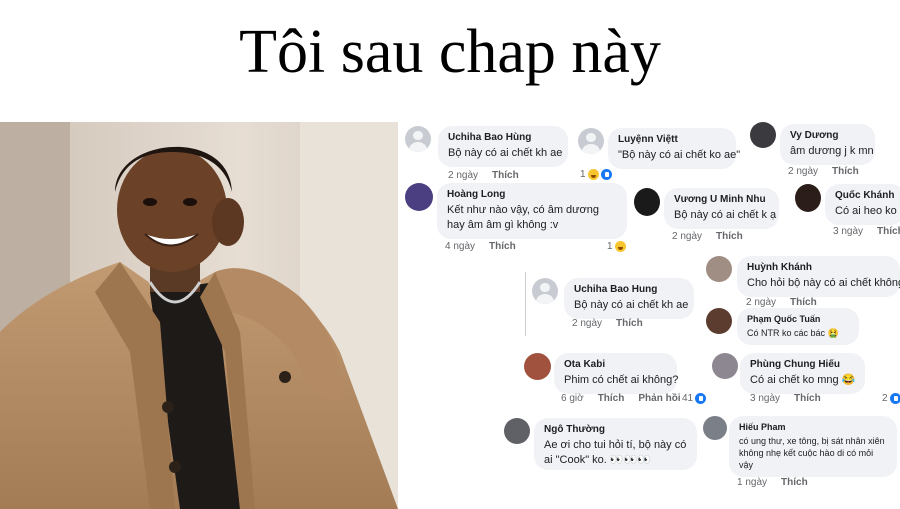 This screenshot has height=509, width=900. I want to click on comment-bubble: Uchiha Bao Hùng Bộ này có ai chết kh ae, so click(503, 146).